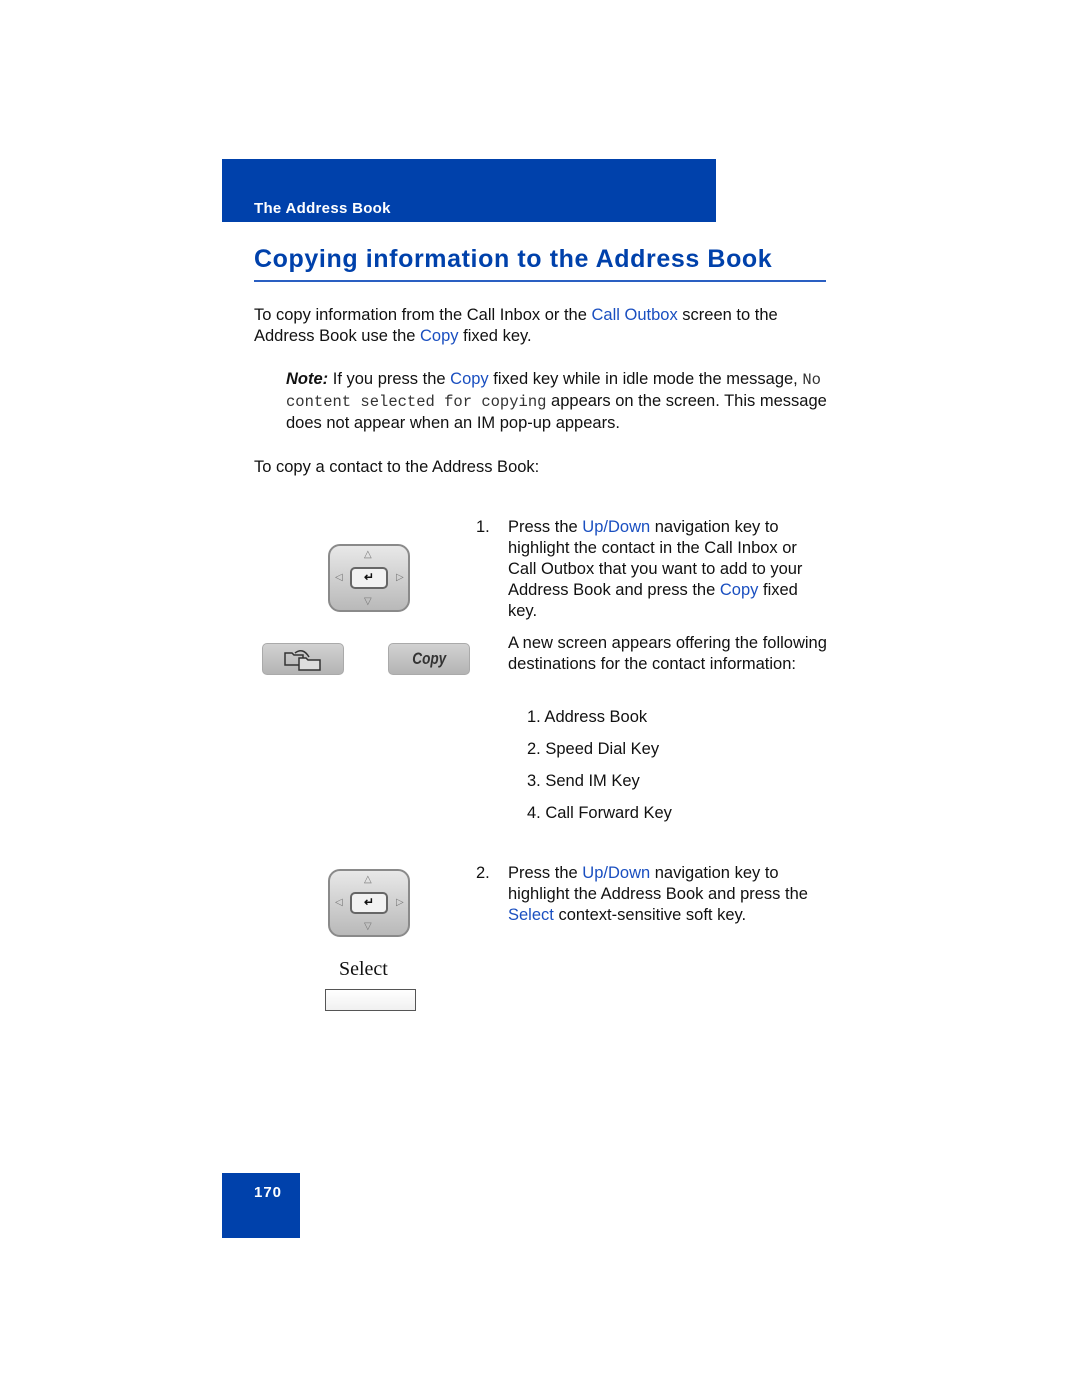  Describe the element at coordinates (587, 717) in the screenshot. I see `destination-item: 1. Address Book` at that location.